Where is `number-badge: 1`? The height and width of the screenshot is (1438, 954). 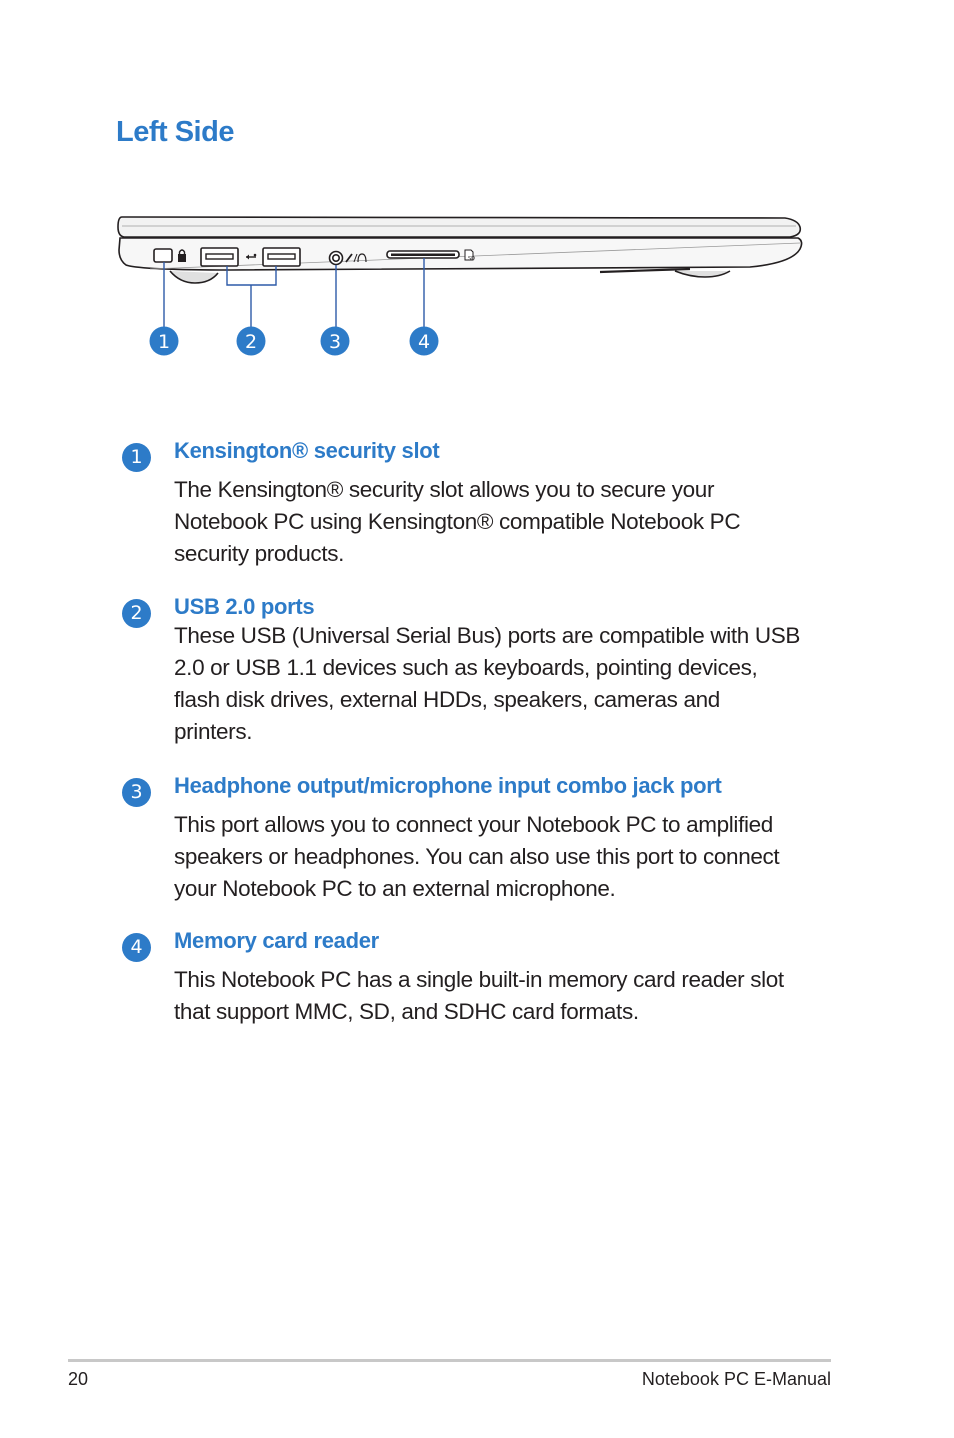
number-badge: 1 is located at coordinates (136, 457).